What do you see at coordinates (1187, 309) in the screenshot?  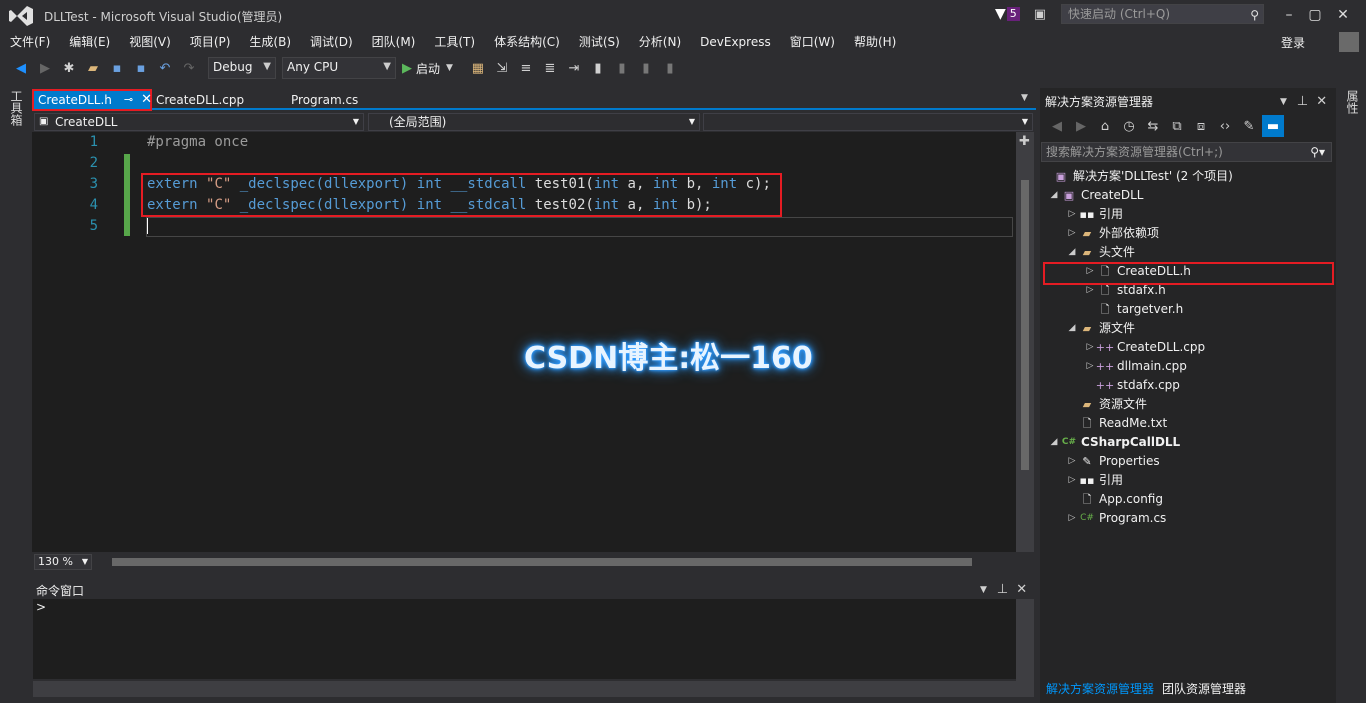 I see `tree-file-targetver-h: 🗋 targetver.h` at bounding box center [1187, 309].